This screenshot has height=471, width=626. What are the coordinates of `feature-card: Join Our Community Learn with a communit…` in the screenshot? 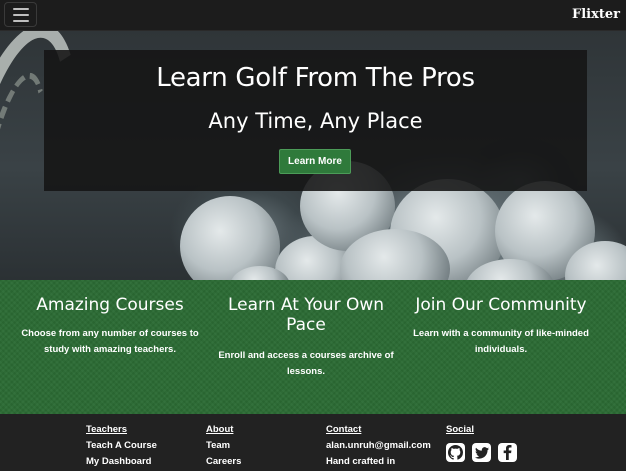 It's located at (501, 319).